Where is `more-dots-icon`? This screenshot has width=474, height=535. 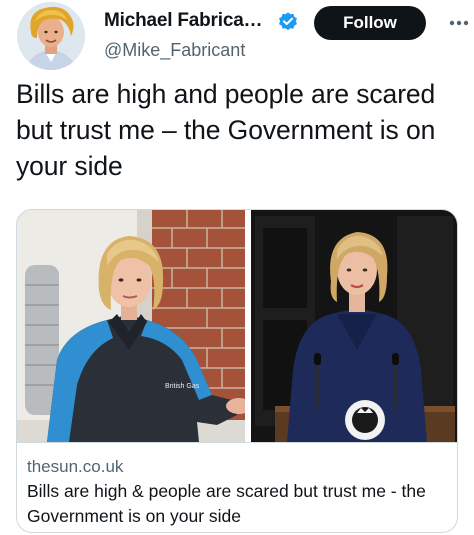 more-dots-icon is located at coordinates (459, 23).